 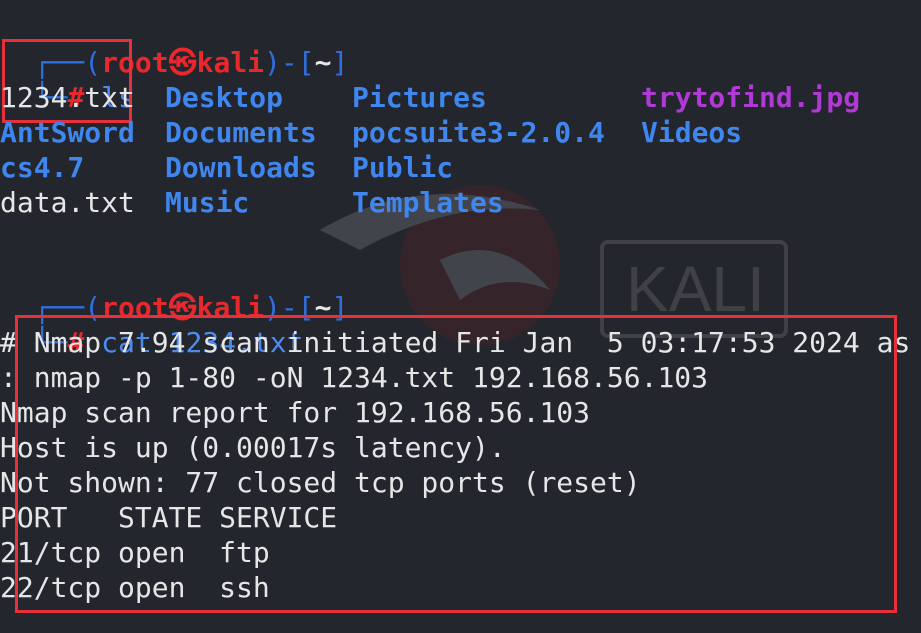 I want to click on ls-entry: AntSword, so click(x=67, y=132).